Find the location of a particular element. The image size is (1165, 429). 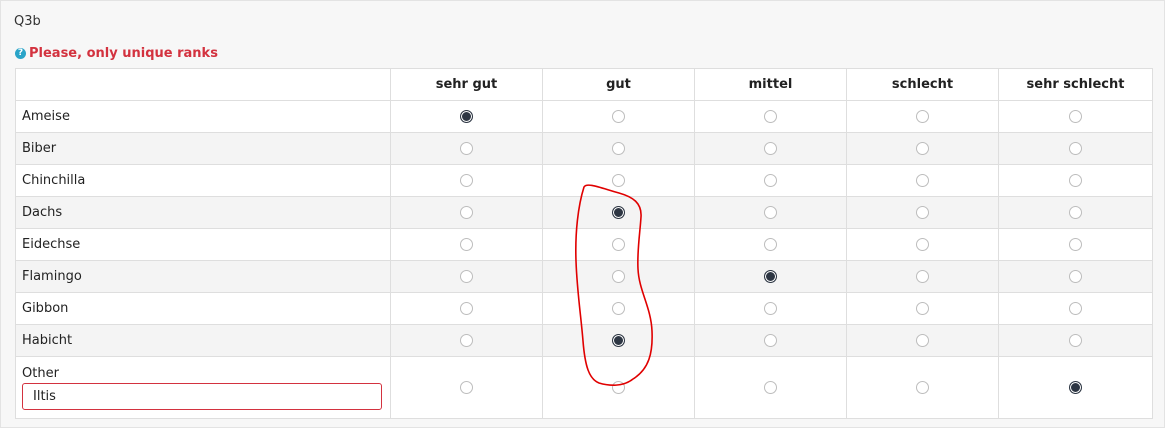

radio-chinchilla-gut is located at coordinates (618, 180).